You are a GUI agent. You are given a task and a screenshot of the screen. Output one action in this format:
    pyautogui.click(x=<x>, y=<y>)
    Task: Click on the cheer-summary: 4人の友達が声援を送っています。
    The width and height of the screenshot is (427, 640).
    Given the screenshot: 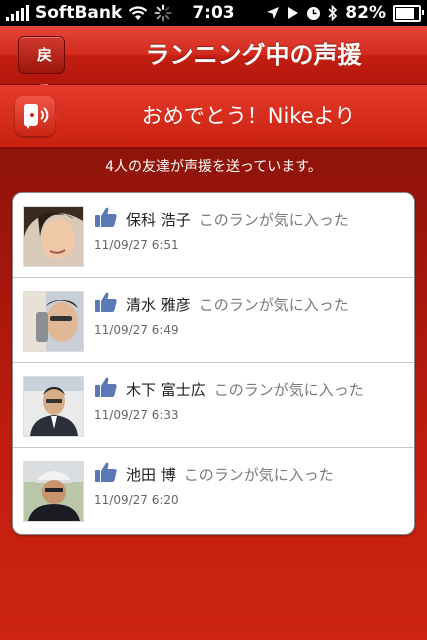 What is the action you would take?
    pyautogui.click(x=213, y=167)
    